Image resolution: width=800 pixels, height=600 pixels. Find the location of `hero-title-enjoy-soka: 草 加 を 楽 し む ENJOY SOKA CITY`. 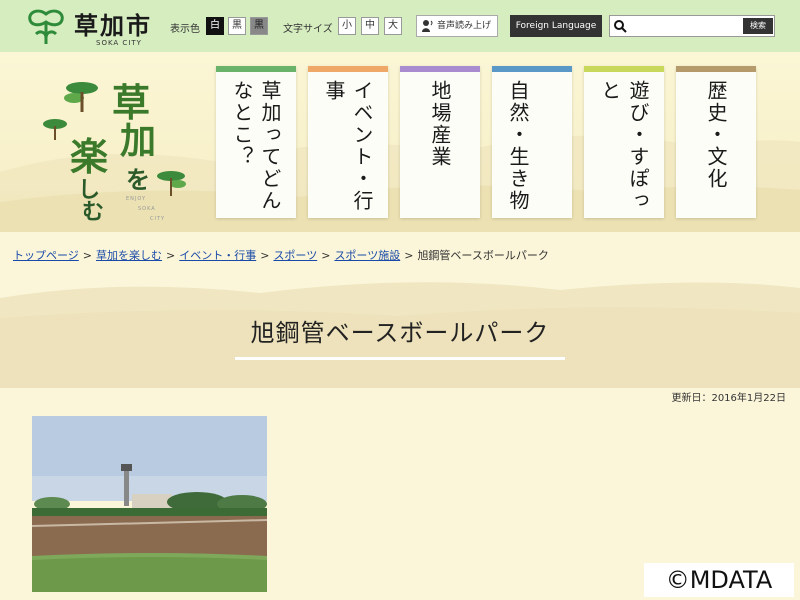

hero-title-enjoy-soka: 草 加 を 楽 し む ENJOY SOKA CITY is located at coordinates (115, 148).